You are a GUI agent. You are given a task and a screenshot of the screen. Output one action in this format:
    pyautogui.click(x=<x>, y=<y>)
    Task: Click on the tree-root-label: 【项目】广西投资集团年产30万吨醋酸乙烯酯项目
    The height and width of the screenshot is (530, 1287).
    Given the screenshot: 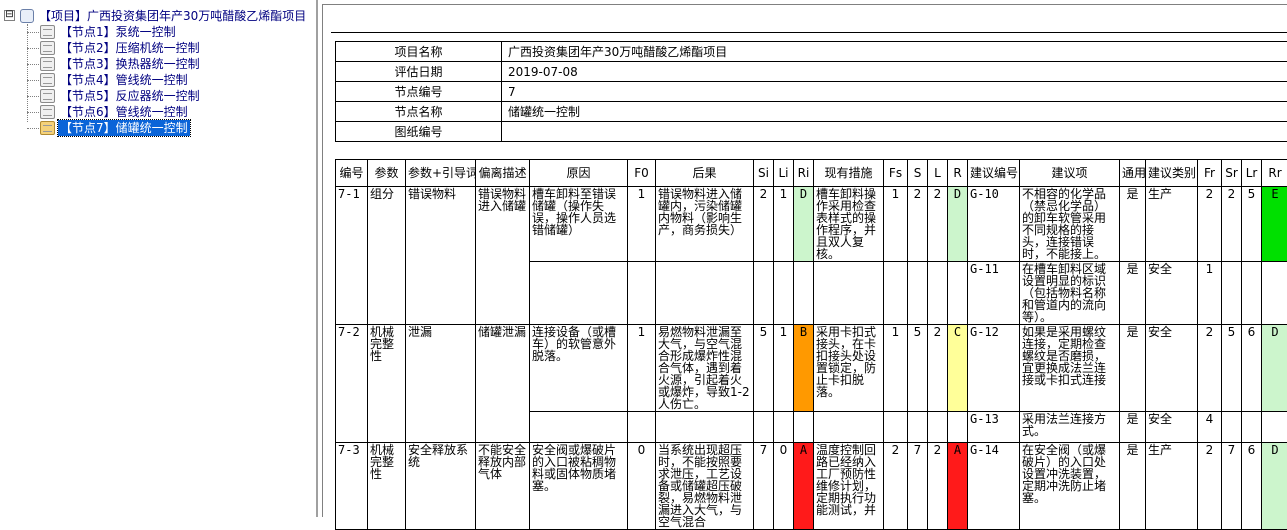 What is the action you would take?
    pyautogui.click(x=172, y=16)
    